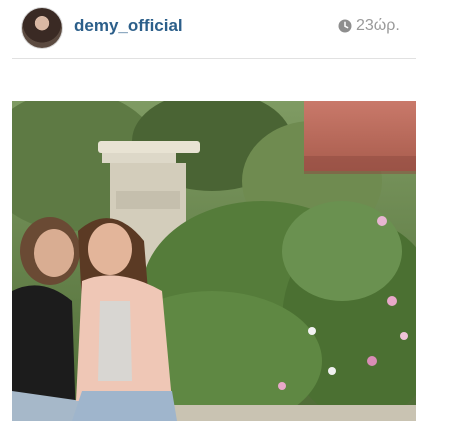  Describe the element at coordinates (215, 29) in the screenshot. I see `post-header: demy_official 23ώρ.` at that location.